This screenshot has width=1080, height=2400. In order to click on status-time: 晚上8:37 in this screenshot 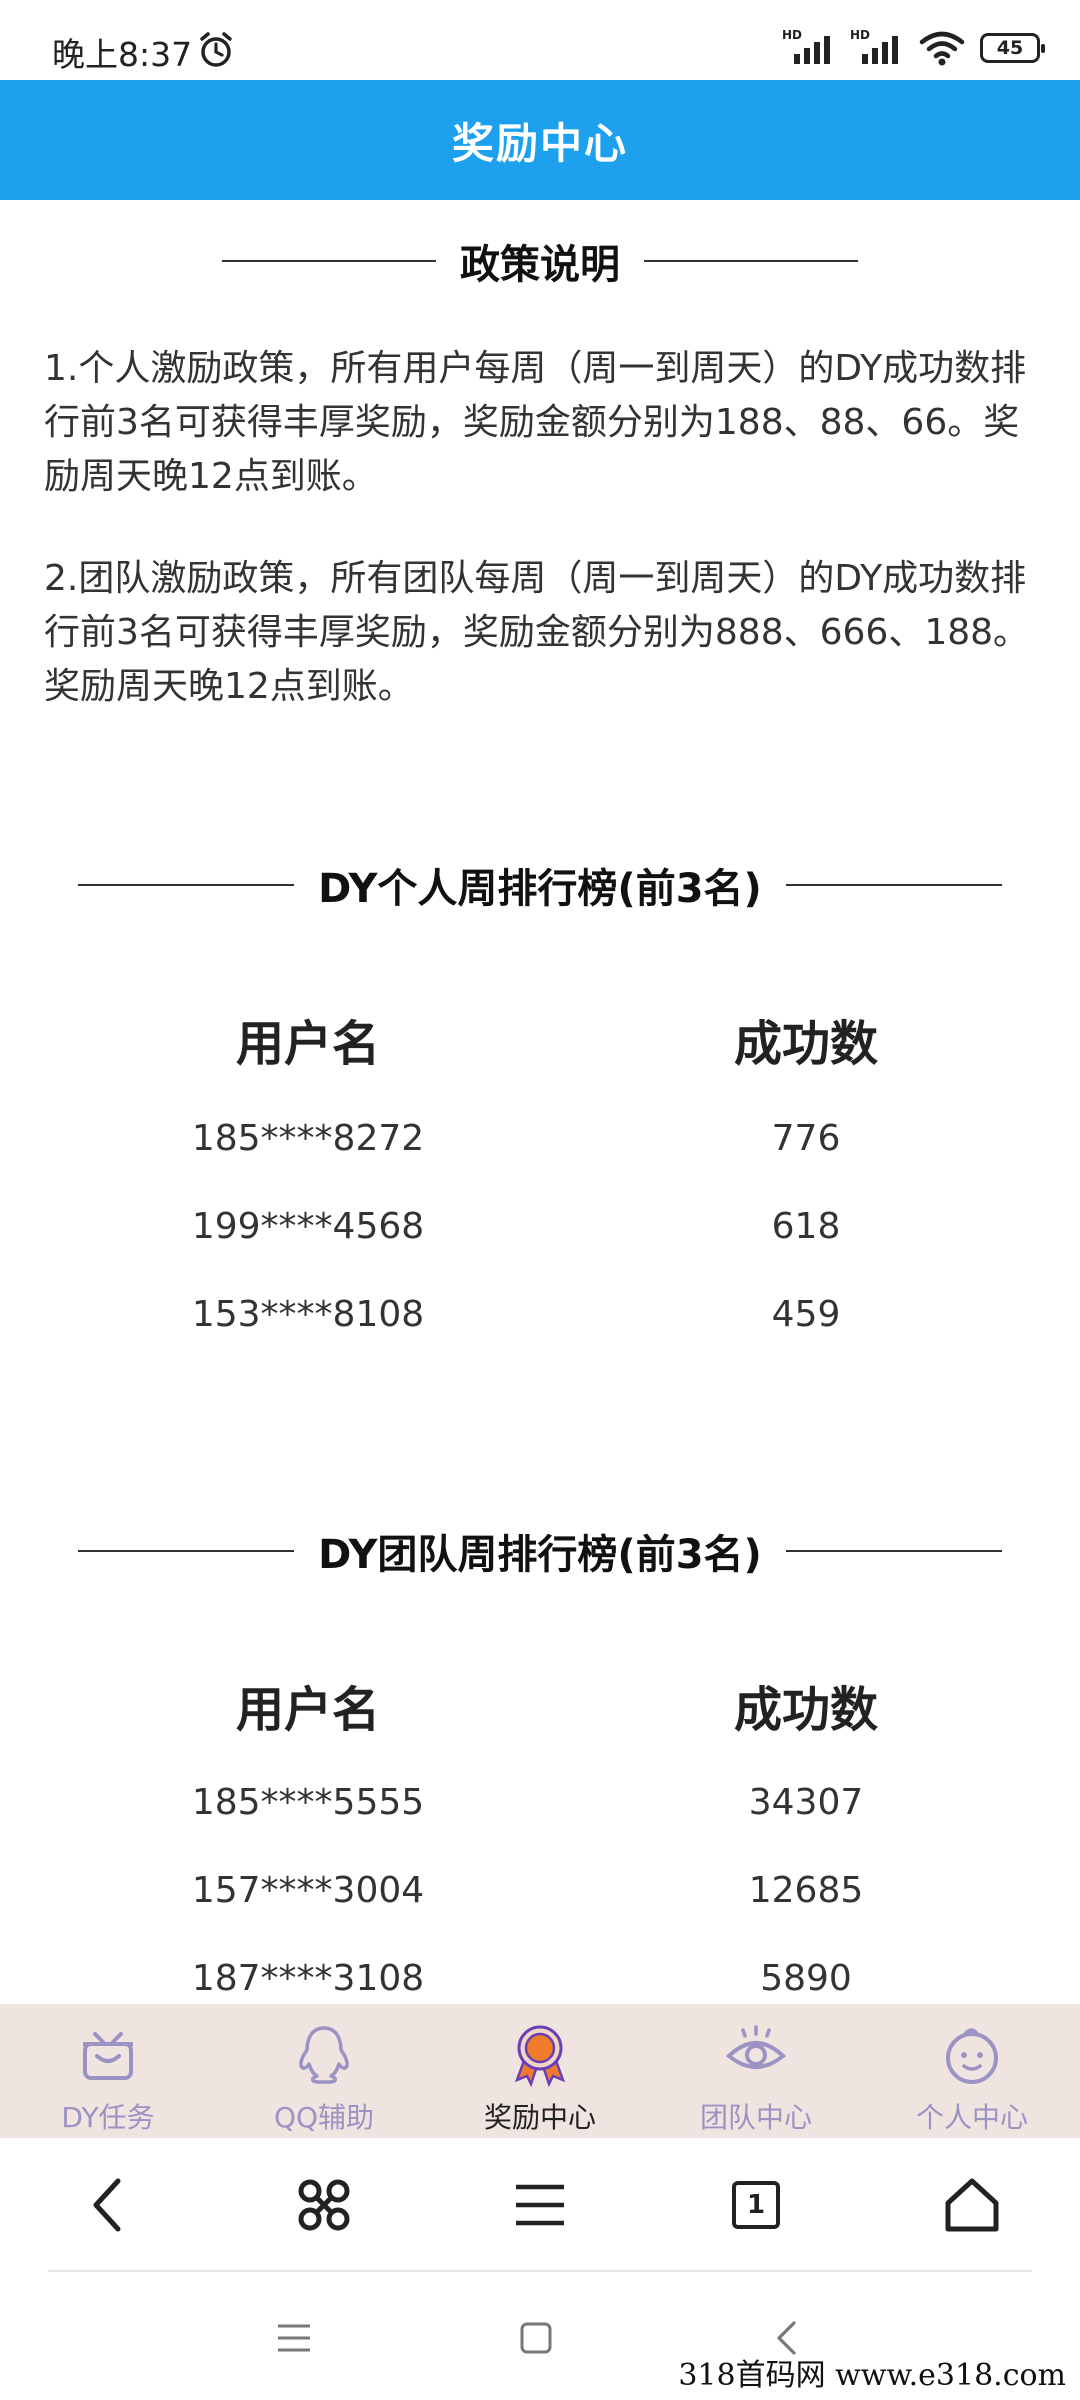, I will do `click(122, 54)`.